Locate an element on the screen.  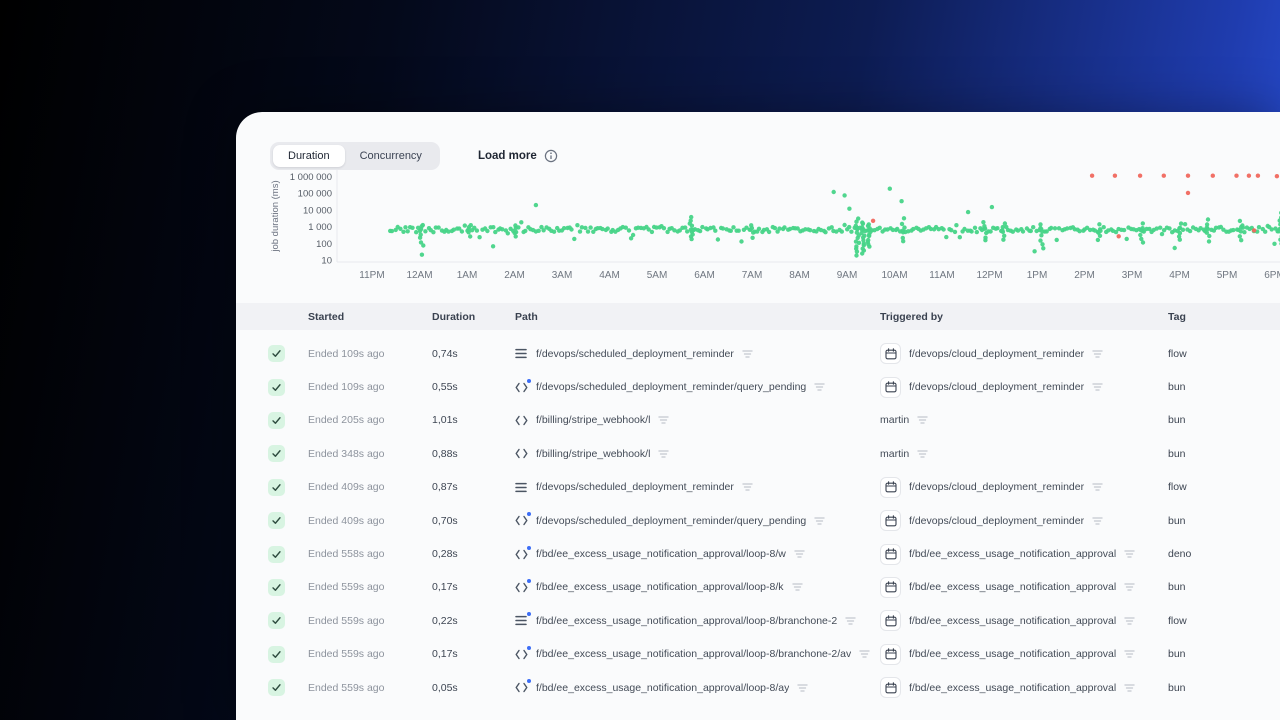
success-check-icon is located at coordinates (276, 420).